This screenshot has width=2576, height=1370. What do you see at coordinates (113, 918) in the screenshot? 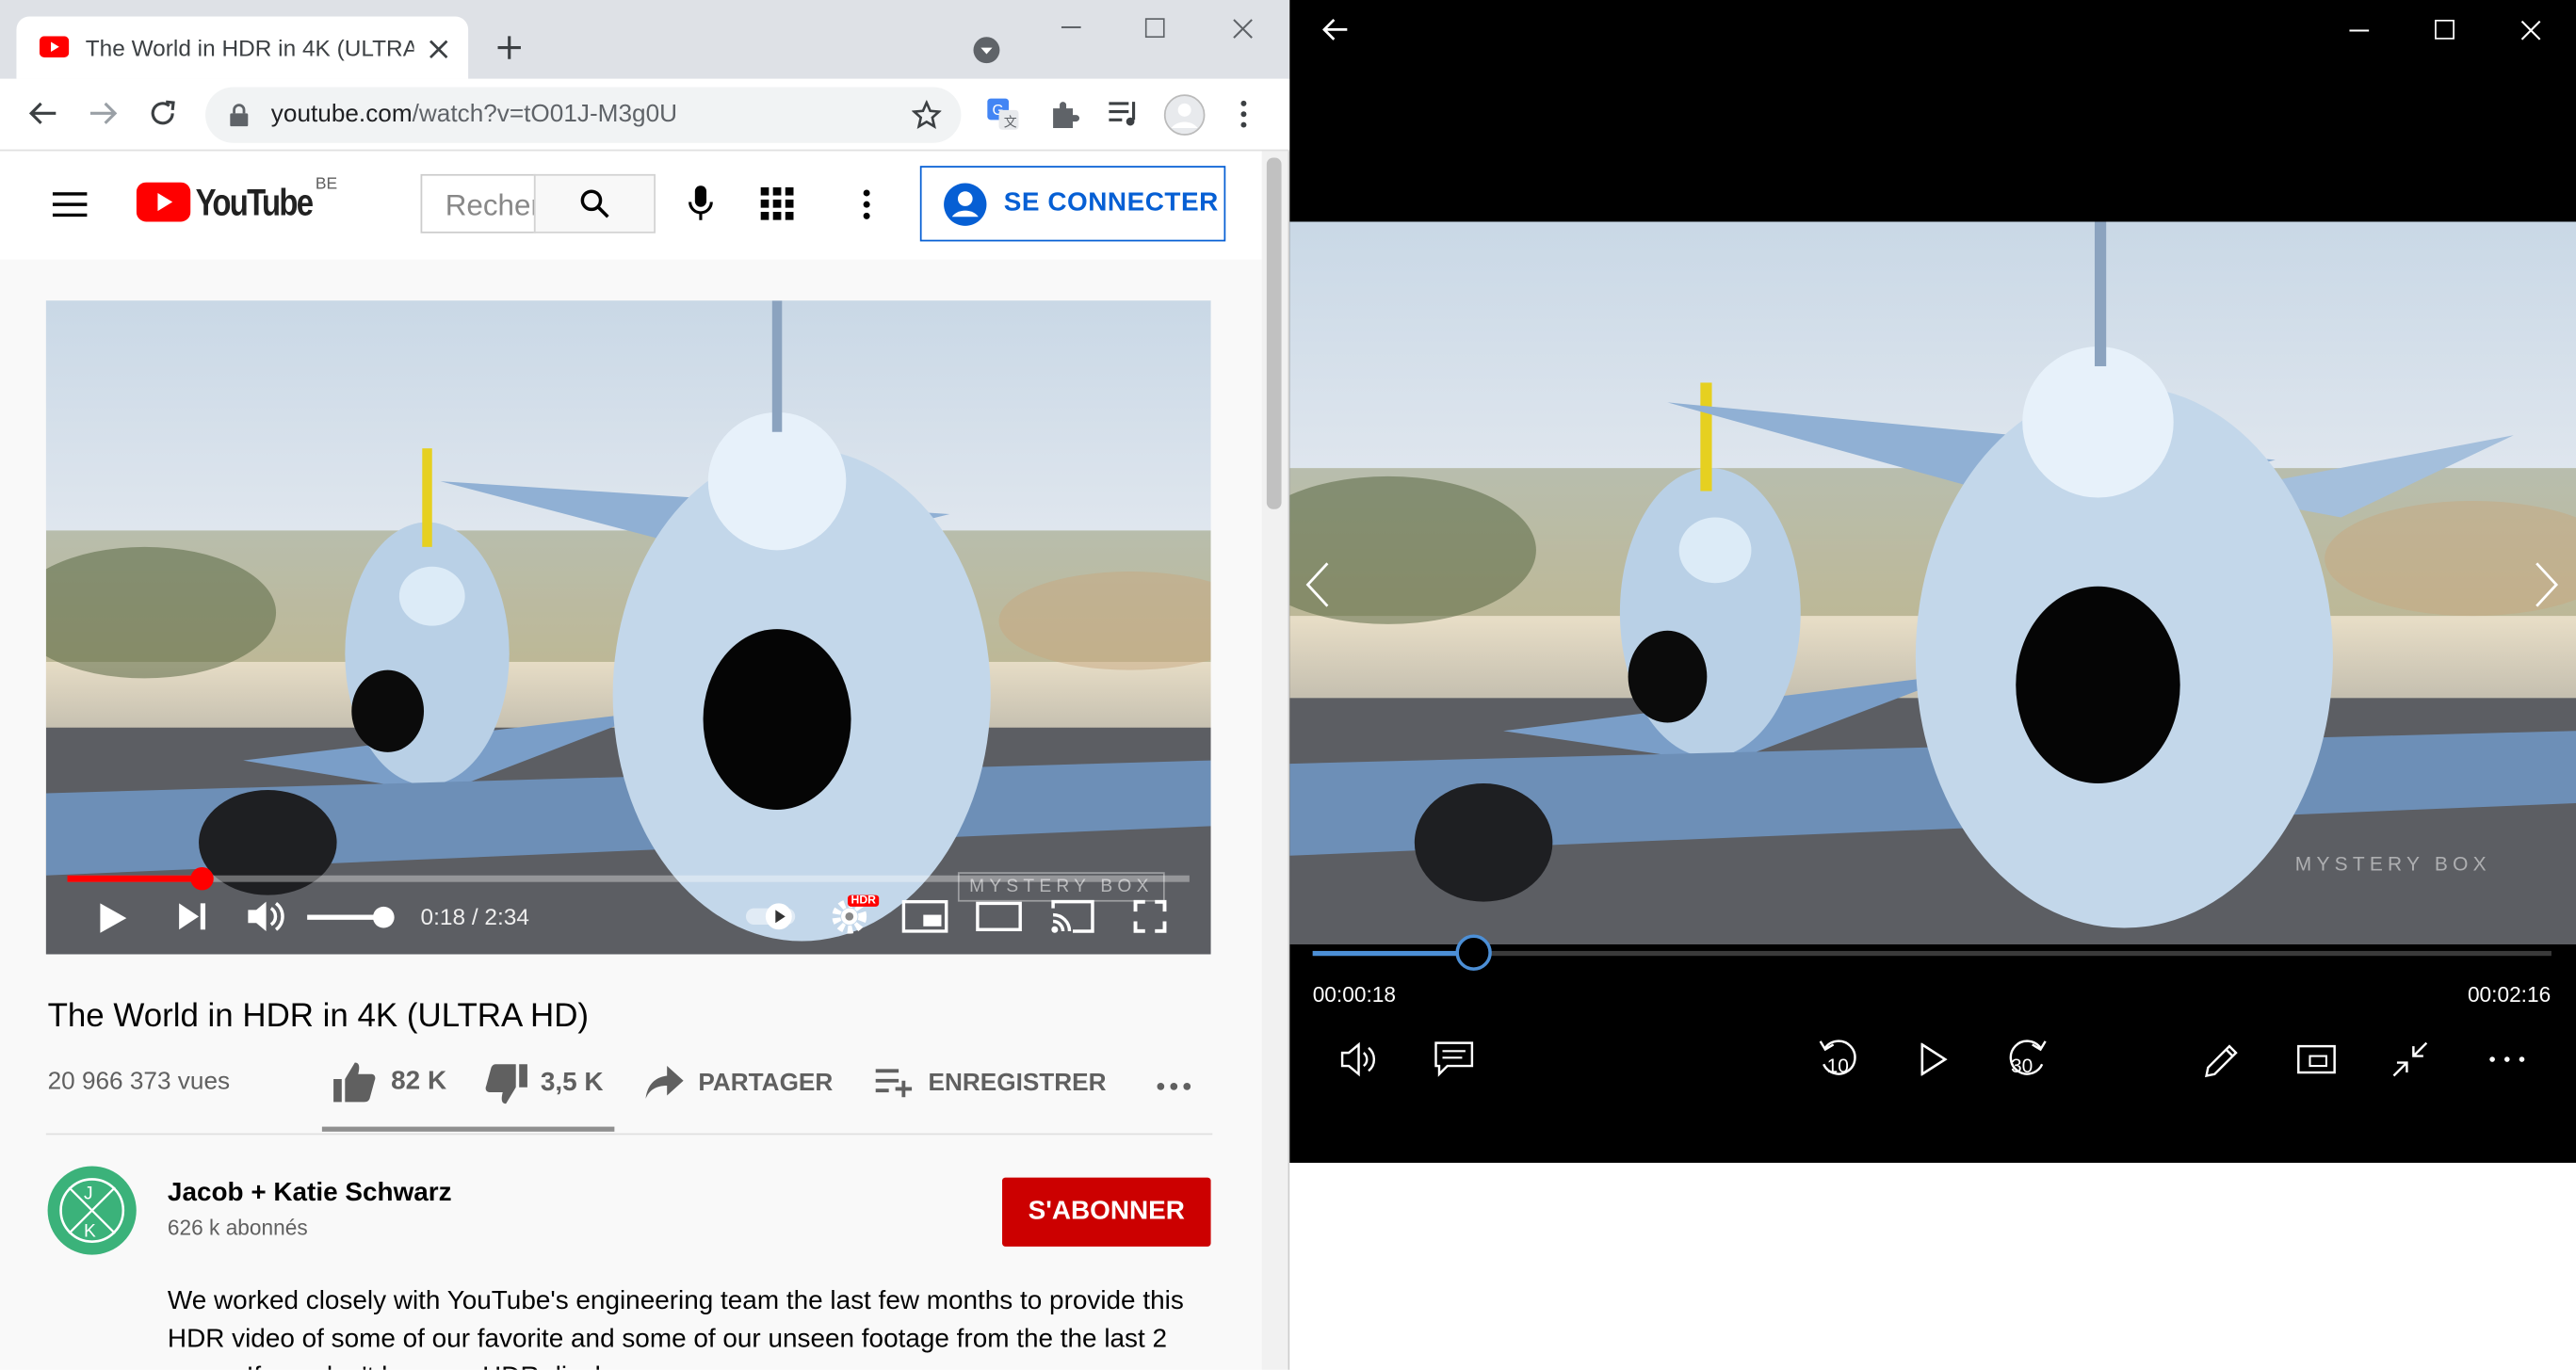
I see `play-icon` at bounding box center [113, 918].